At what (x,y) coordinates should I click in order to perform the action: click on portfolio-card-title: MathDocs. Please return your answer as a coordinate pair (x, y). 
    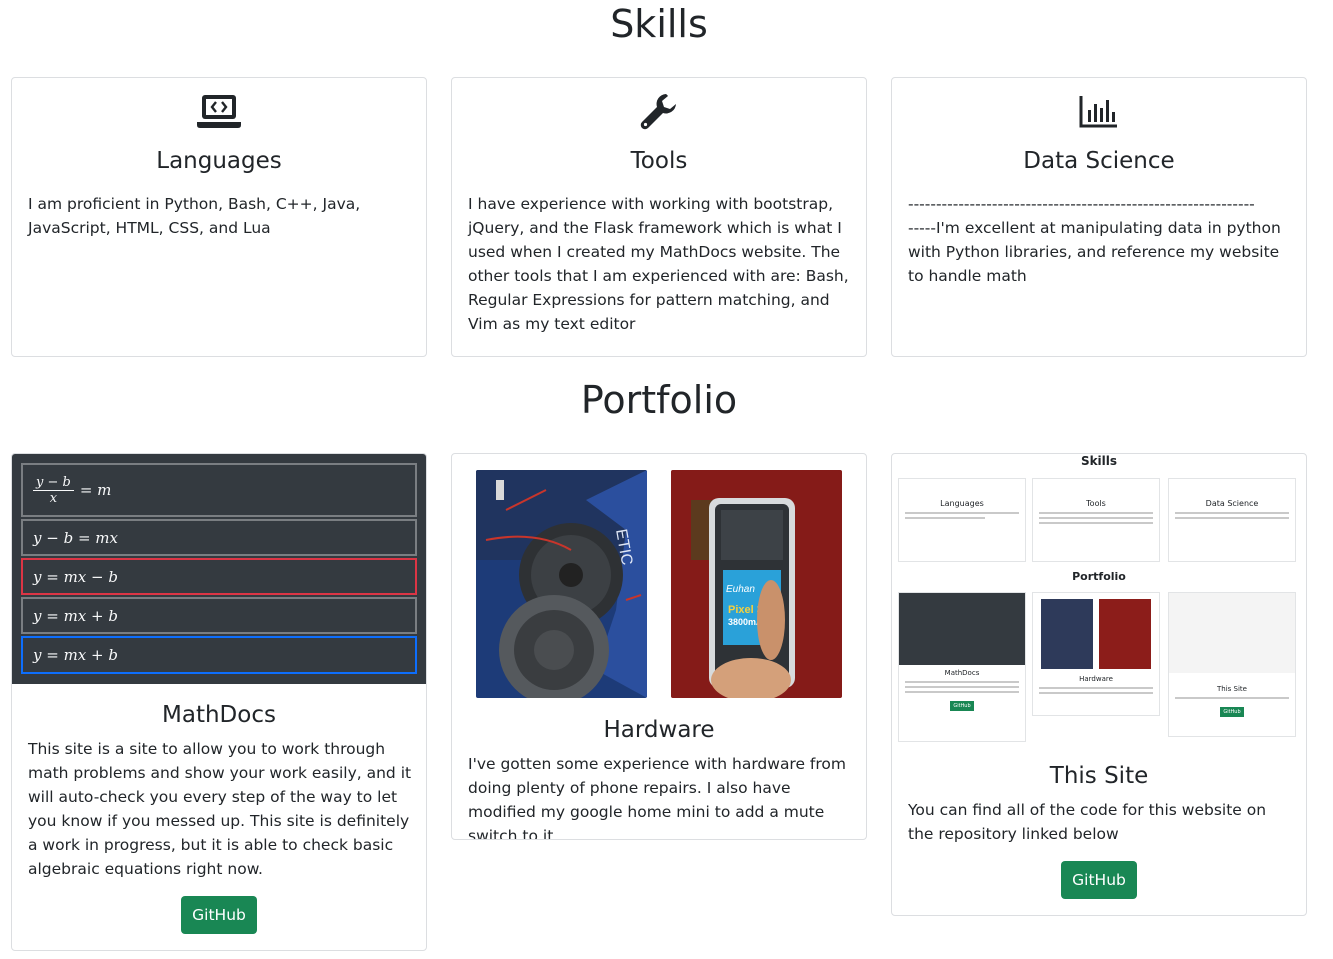
    Looking at the image, I should click on (219, 715).